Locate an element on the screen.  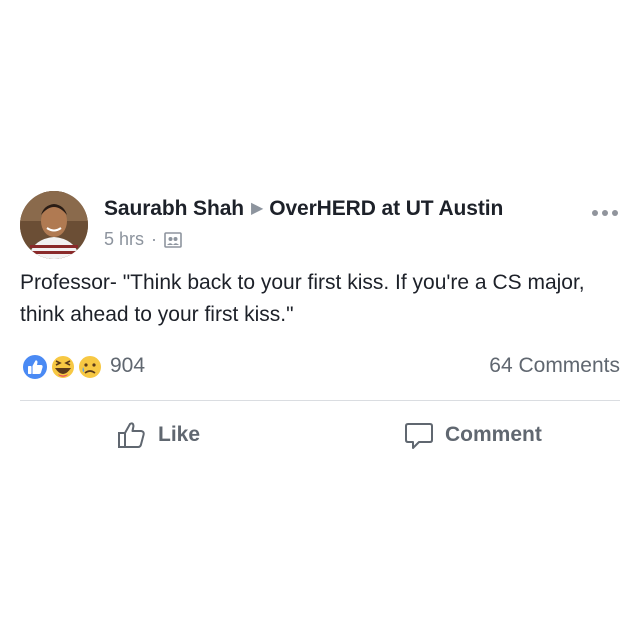
reaction-count: 904 is located at coordinates (127, 366).